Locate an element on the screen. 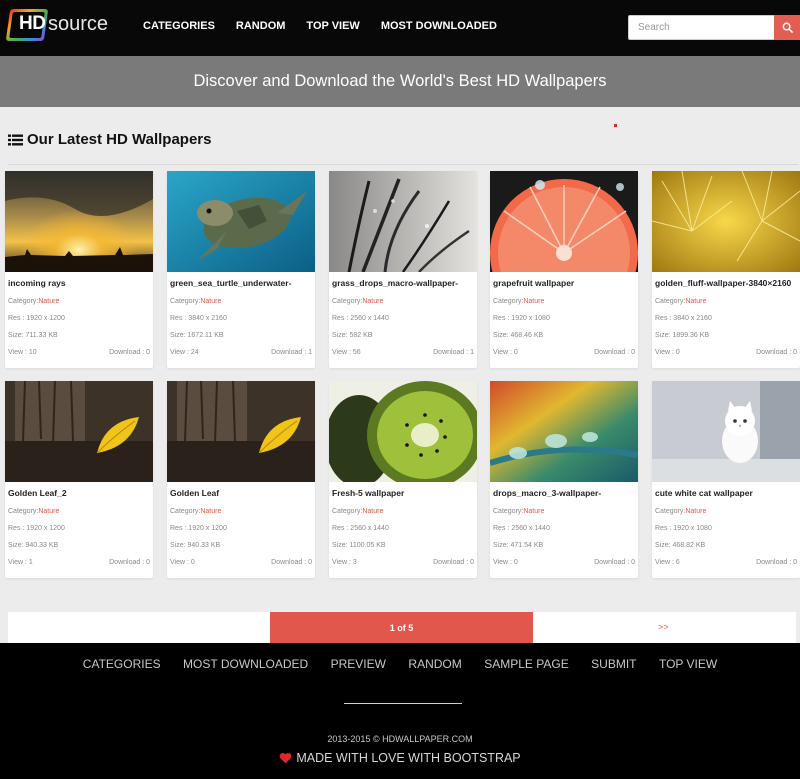  wallpaper-title: cute white cat wallpaper is located at coordinates (727, 493).